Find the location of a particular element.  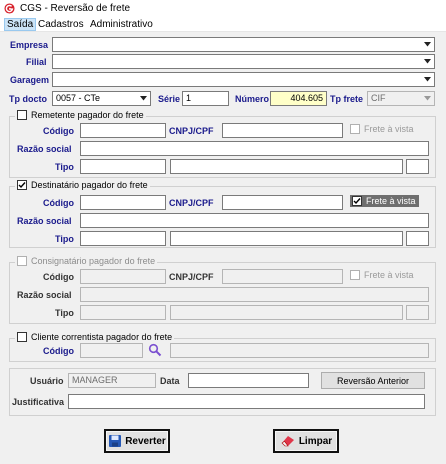

consignatario-tipo-input is located at coordinates (123, 312).